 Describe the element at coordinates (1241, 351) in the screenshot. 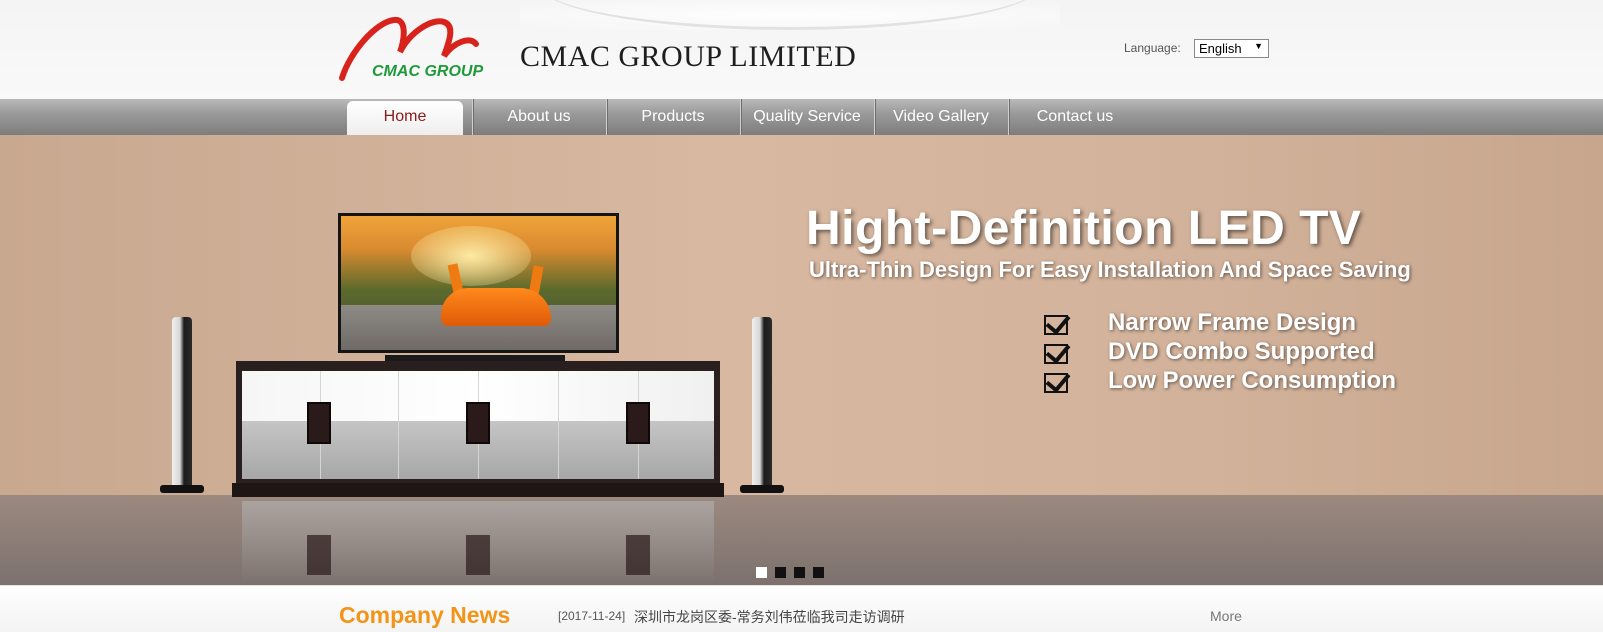

I see `feature-text: DVD Combo Supported` at that location.